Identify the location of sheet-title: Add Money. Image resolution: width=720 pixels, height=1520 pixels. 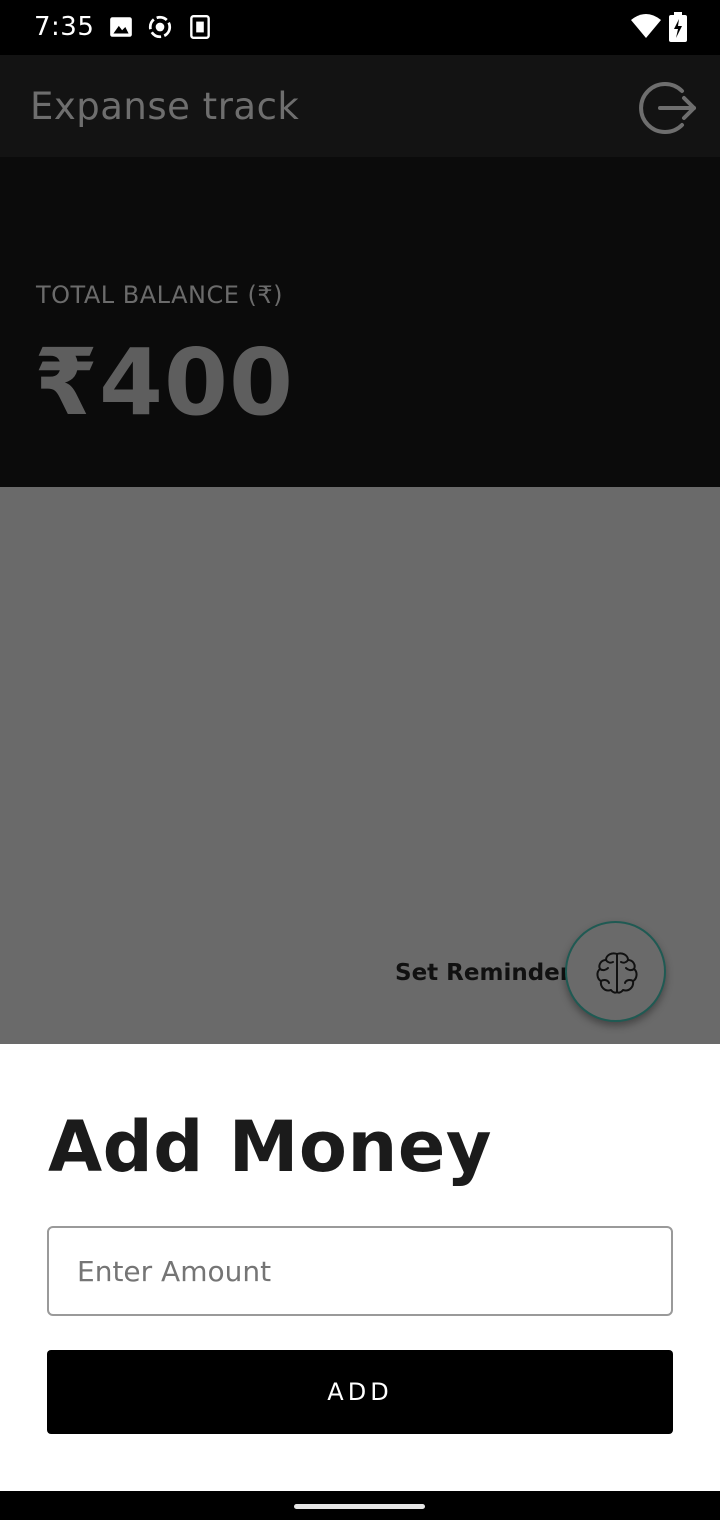
(270, 1147).